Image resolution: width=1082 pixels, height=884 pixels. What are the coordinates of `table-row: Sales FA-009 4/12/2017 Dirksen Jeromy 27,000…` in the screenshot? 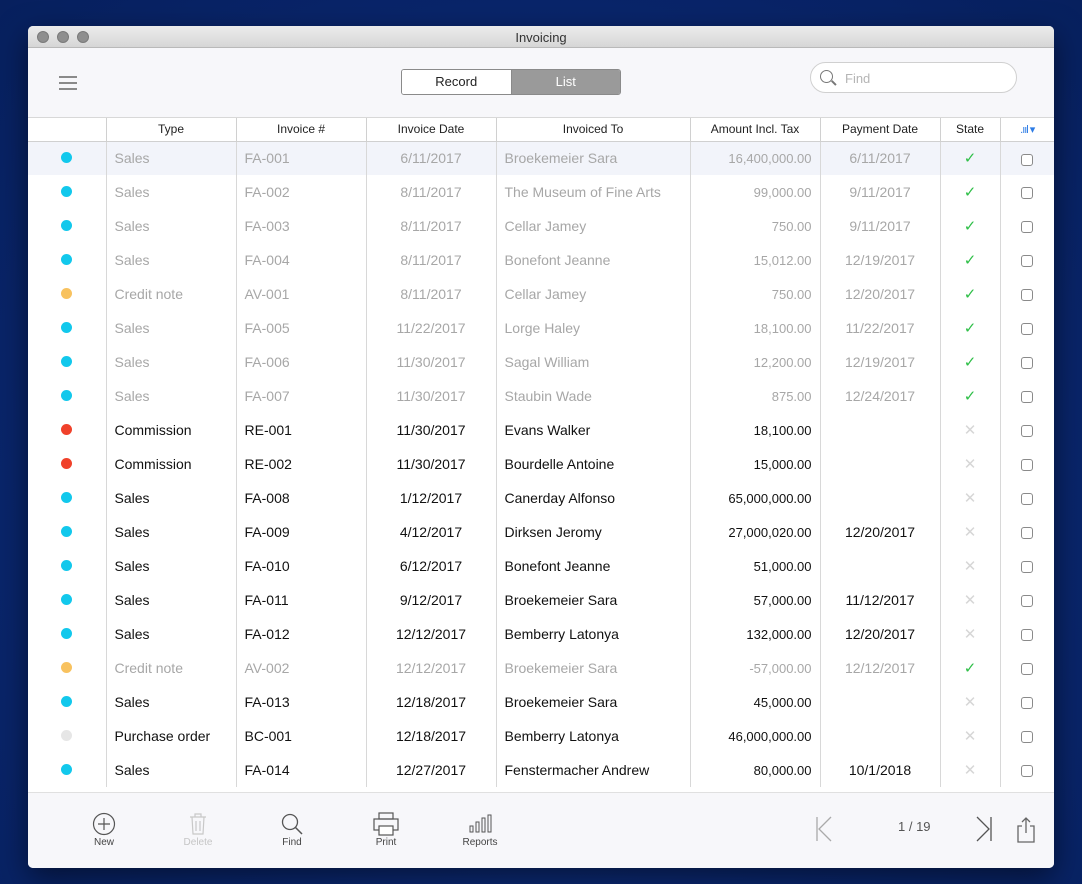 It's located at (541, 532).